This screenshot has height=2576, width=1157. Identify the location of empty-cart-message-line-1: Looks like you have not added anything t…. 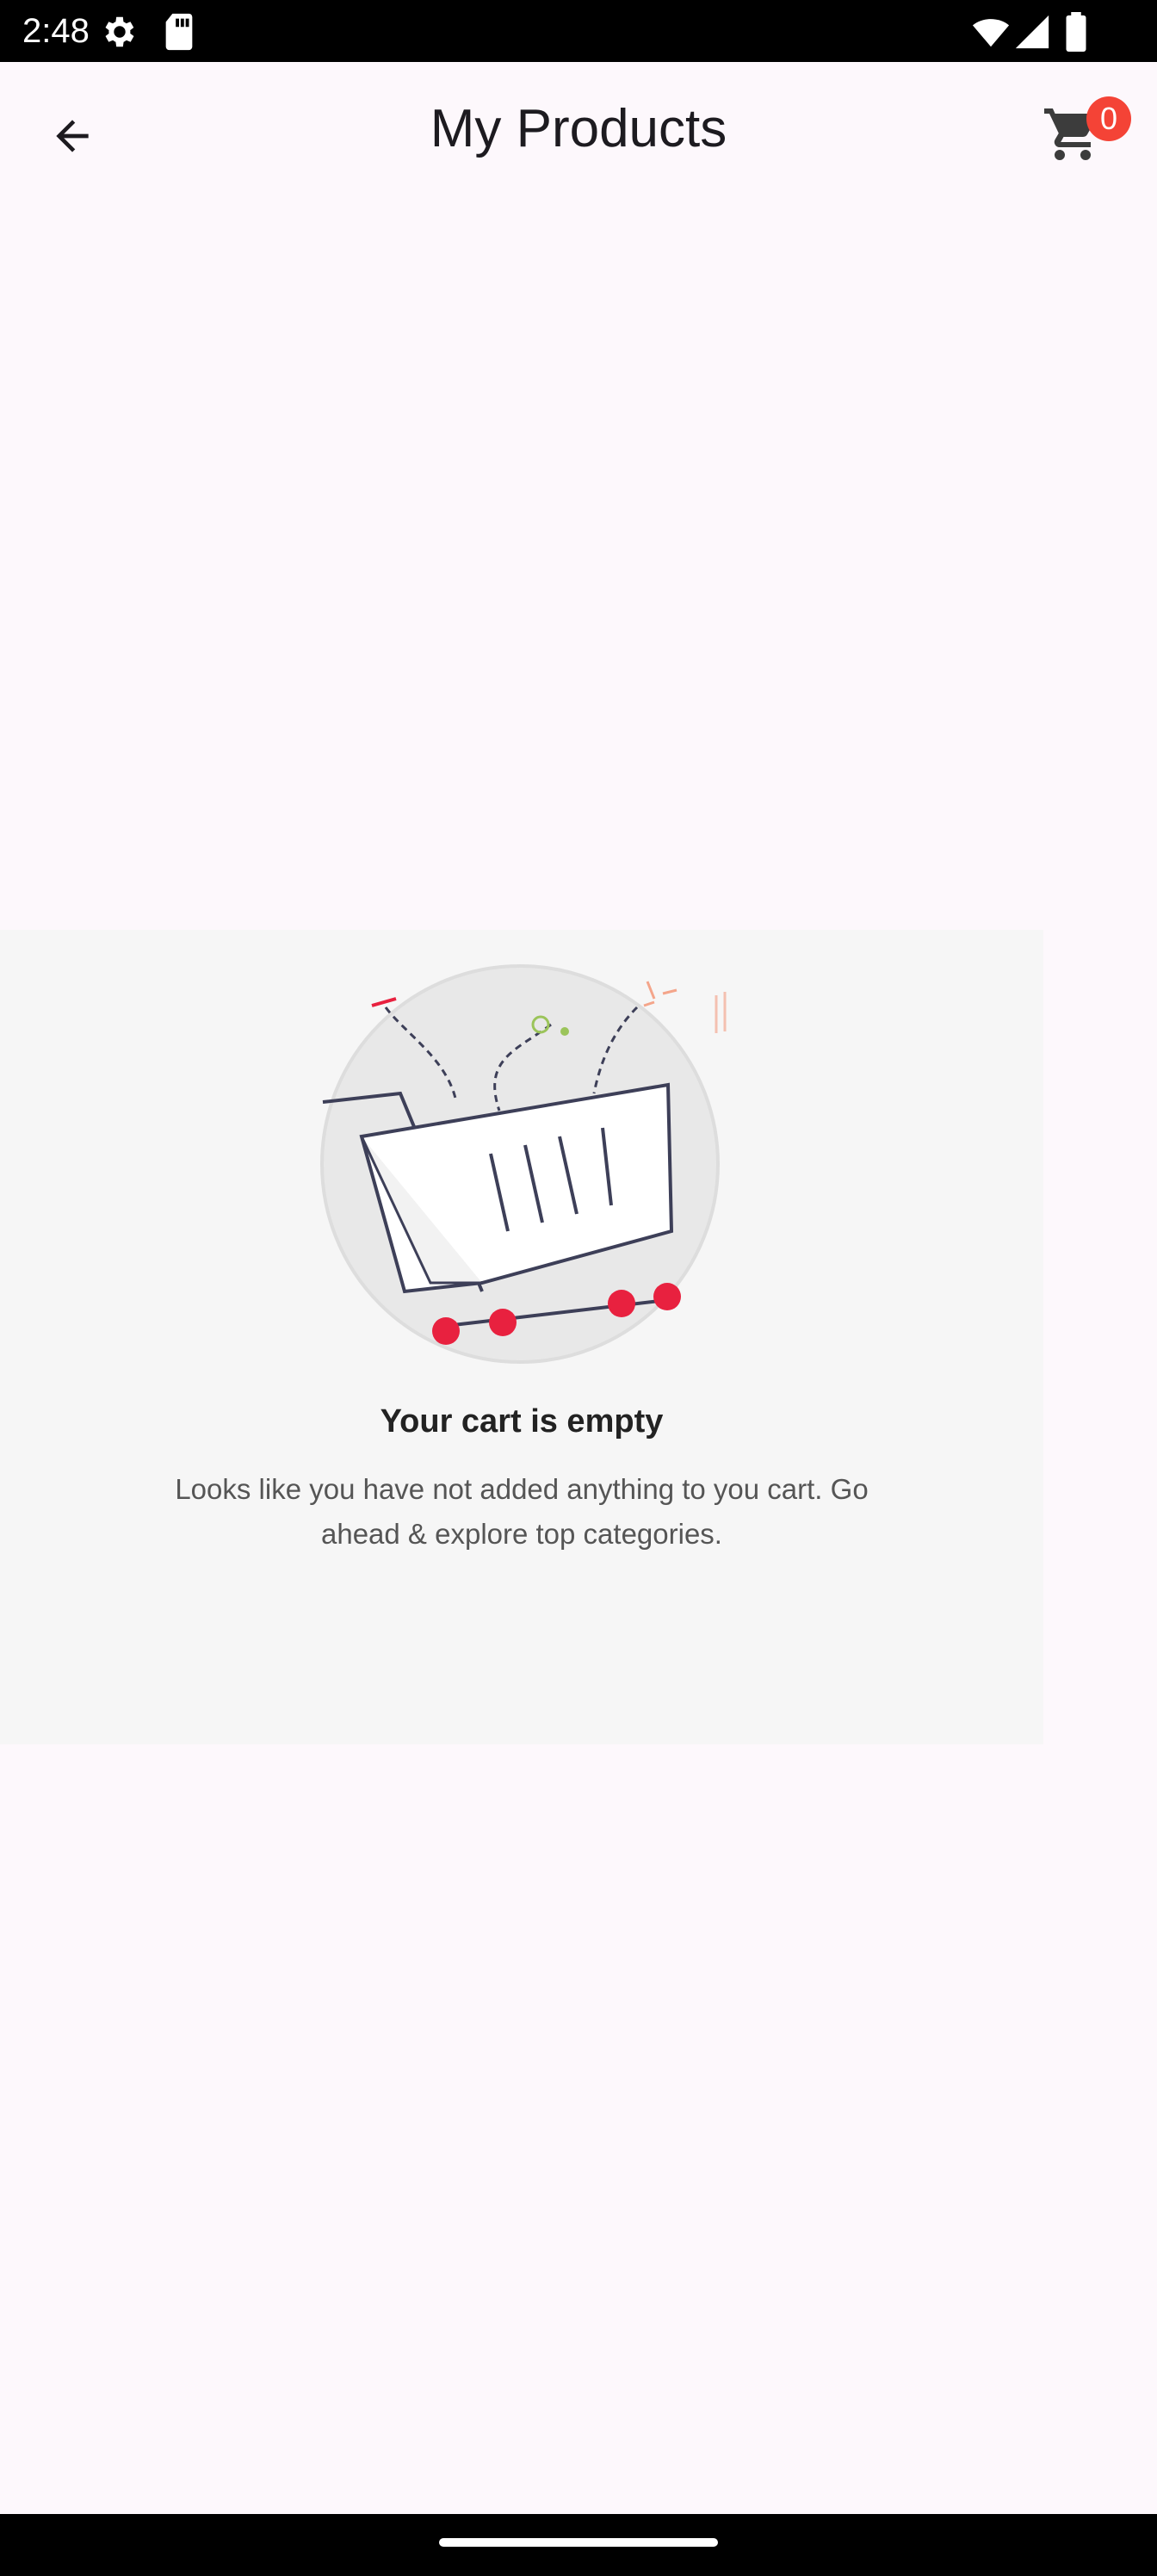
(522, 1489).